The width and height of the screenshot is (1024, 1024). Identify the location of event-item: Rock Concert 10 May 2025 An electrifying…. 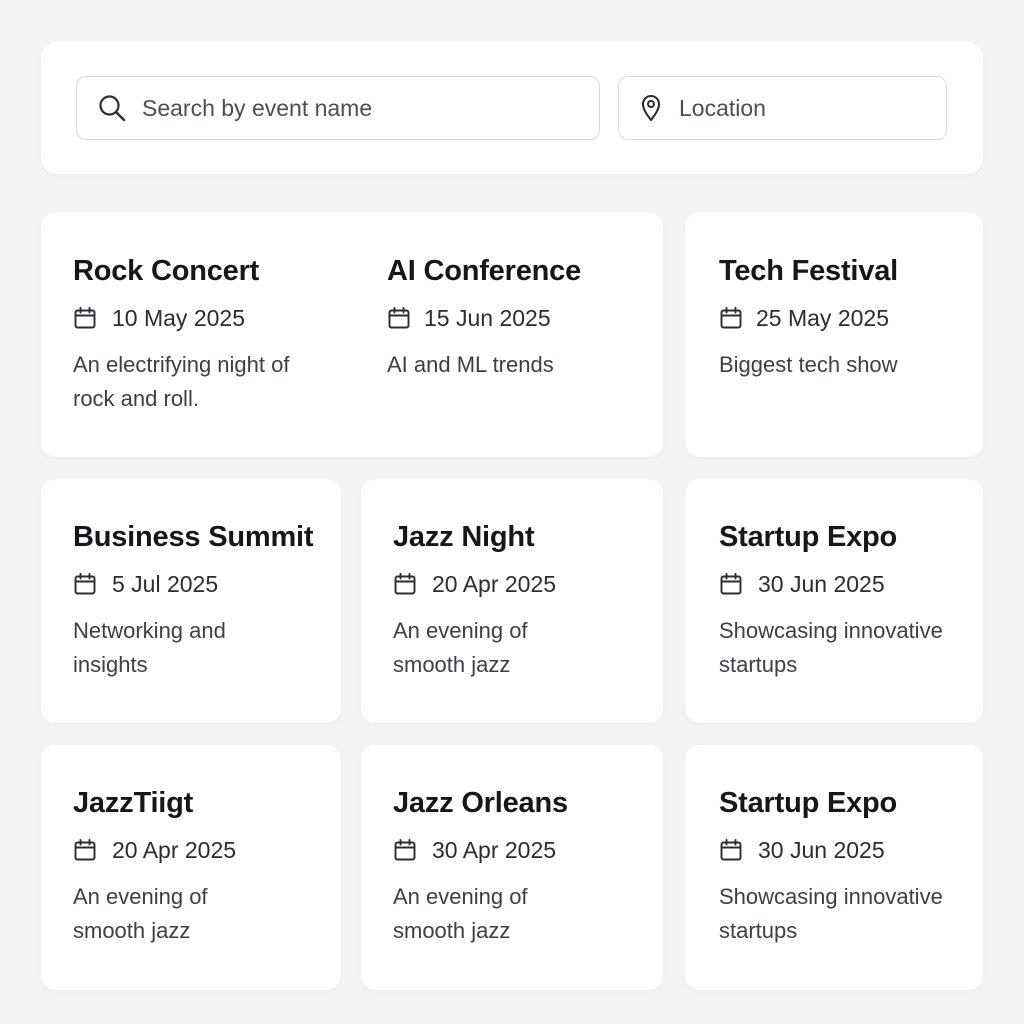
(198, 334).